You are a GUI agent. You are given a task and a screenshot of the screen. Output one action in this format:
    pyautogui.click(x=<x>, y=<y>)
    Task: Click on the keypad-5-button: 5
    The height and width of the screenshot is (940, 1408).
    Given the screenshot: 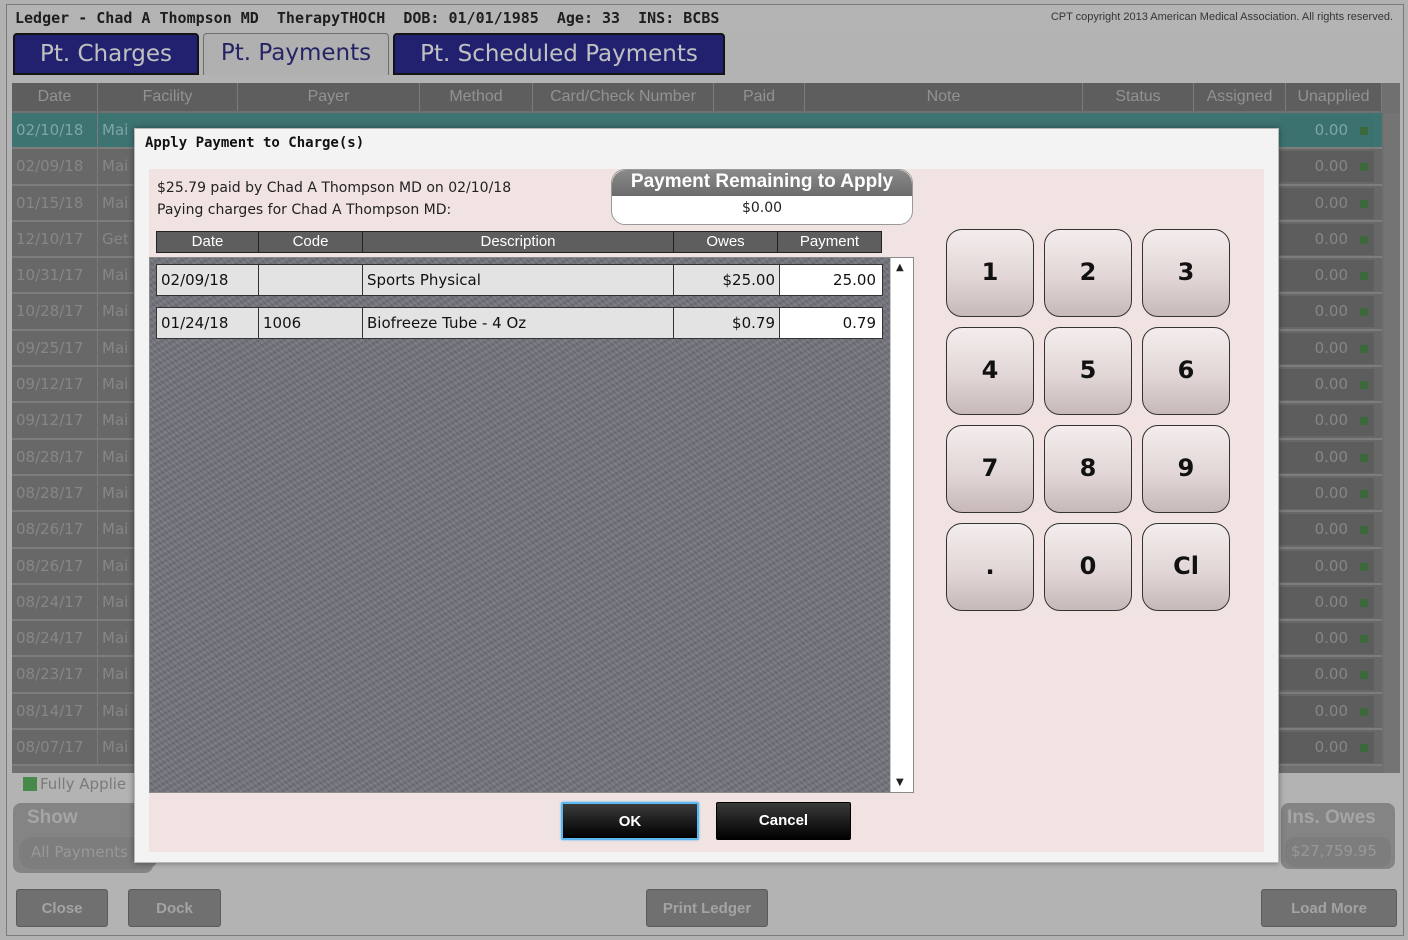 What is the action you would take?
    pyautogui.click(x=1088, y=371)
    